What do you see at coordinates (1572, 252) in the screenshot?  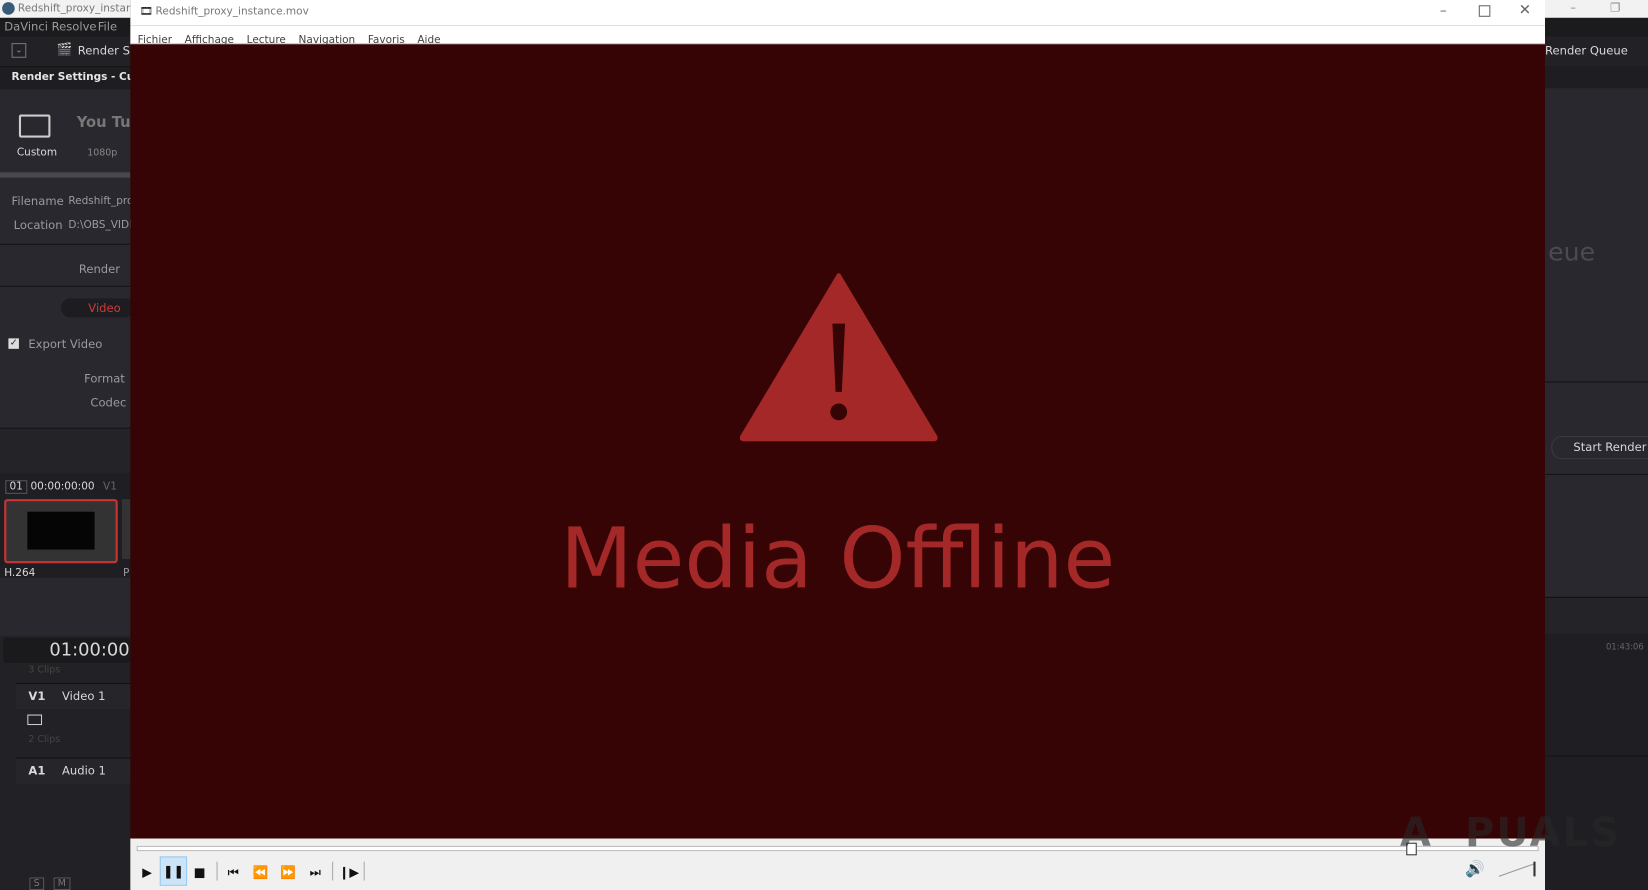 I see `queue-empty-text: eue` at bounding box center [1572, 252].